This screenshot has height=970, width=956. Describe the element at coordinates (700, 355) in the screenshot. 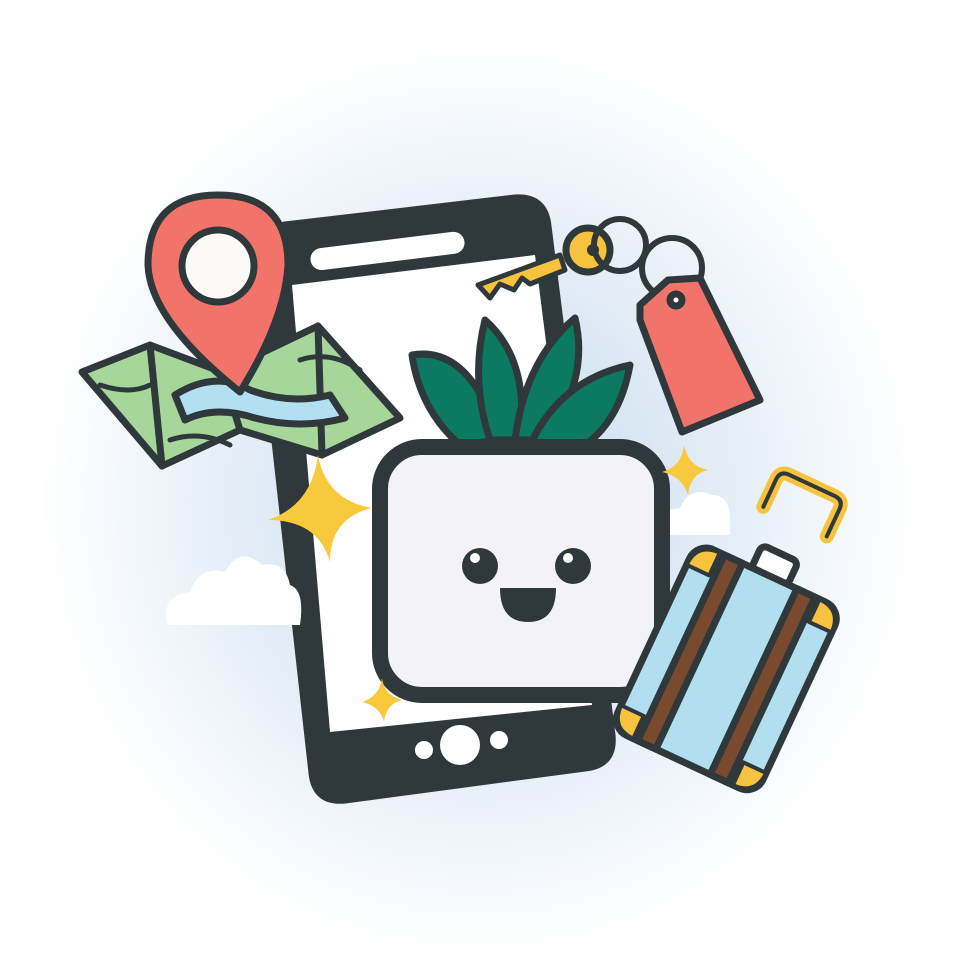

I see `tag-icon` at that location.